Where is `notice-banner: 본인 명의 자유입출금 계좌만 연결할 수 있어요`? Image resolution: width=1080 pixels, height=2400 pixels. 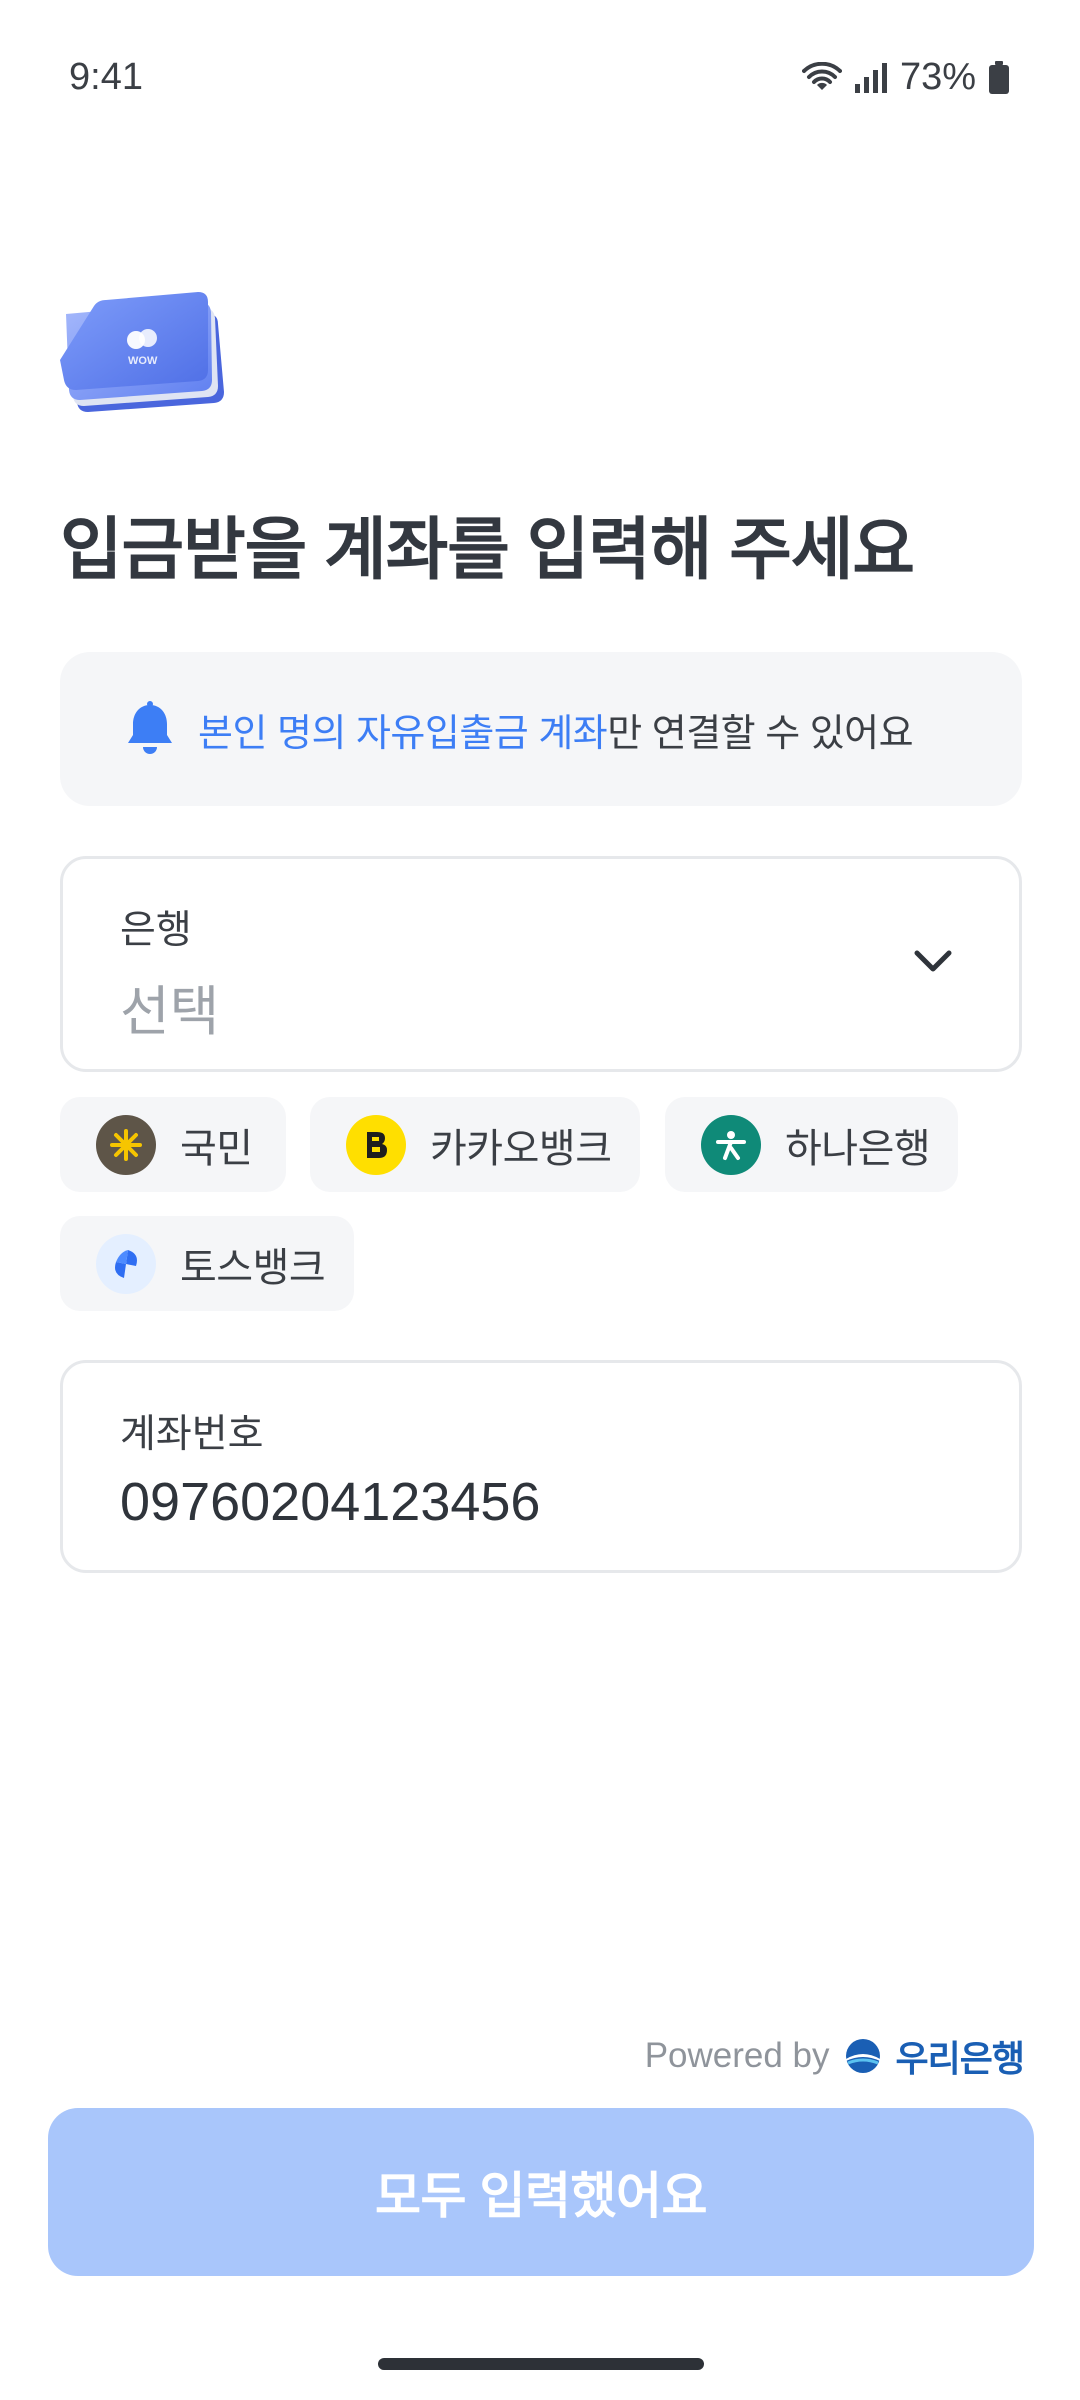 notice-banner: 본인 명의 자유입출금 계좌만 연결할 수 있어요 is located at coordinates (541, 729).